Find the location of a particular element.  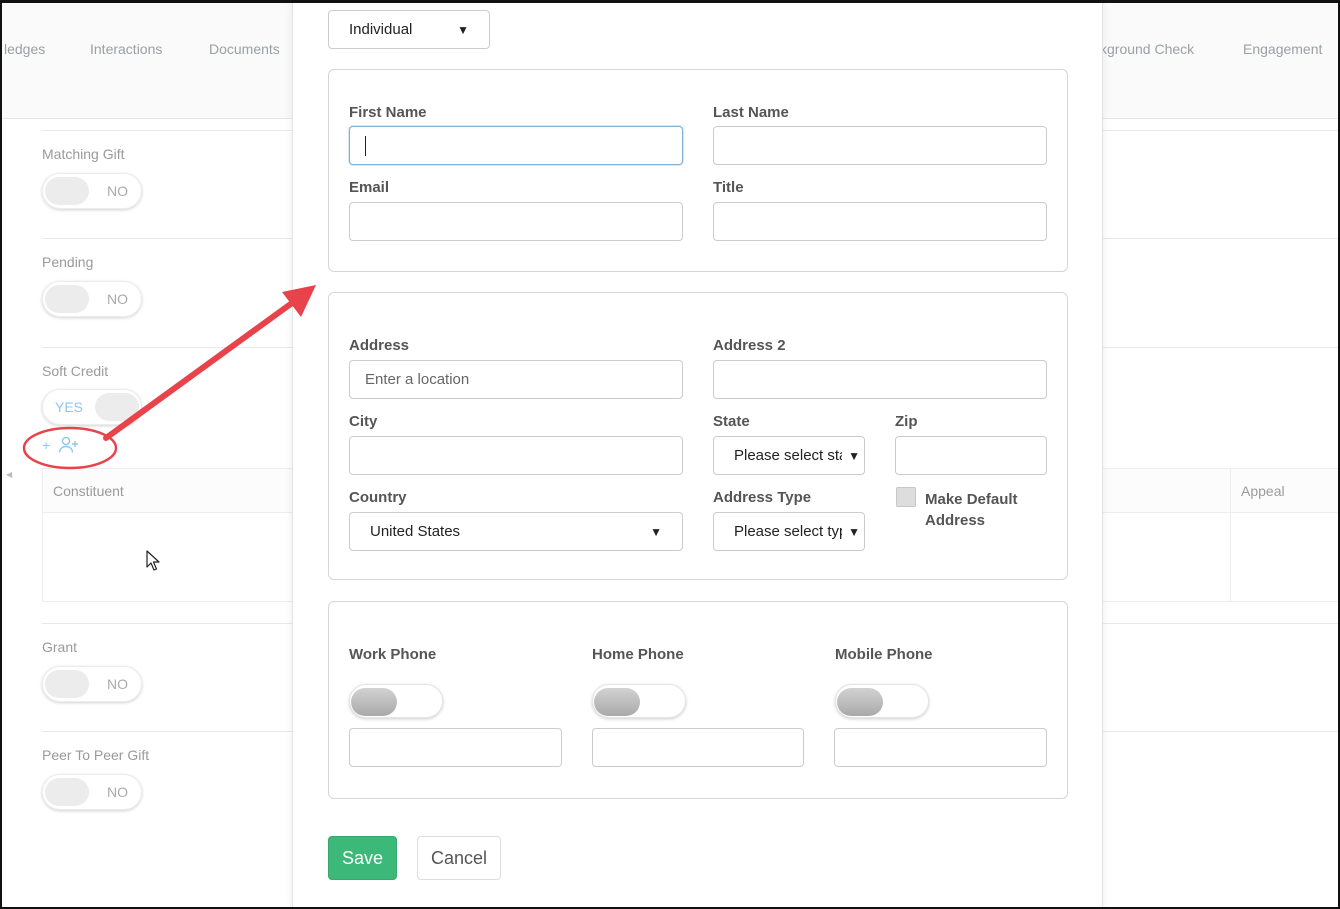

soft-credit-toggle: YES is located at coordinates (92, 407).